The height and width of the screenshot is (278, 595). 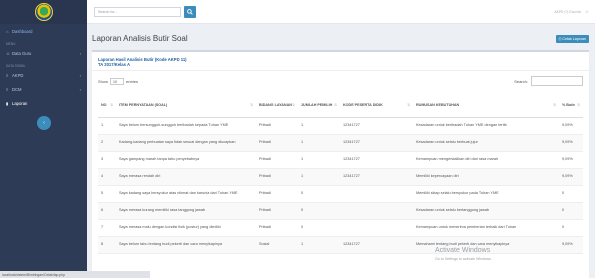 I want to click on table-cell: 5, so click(x=107, y=194).